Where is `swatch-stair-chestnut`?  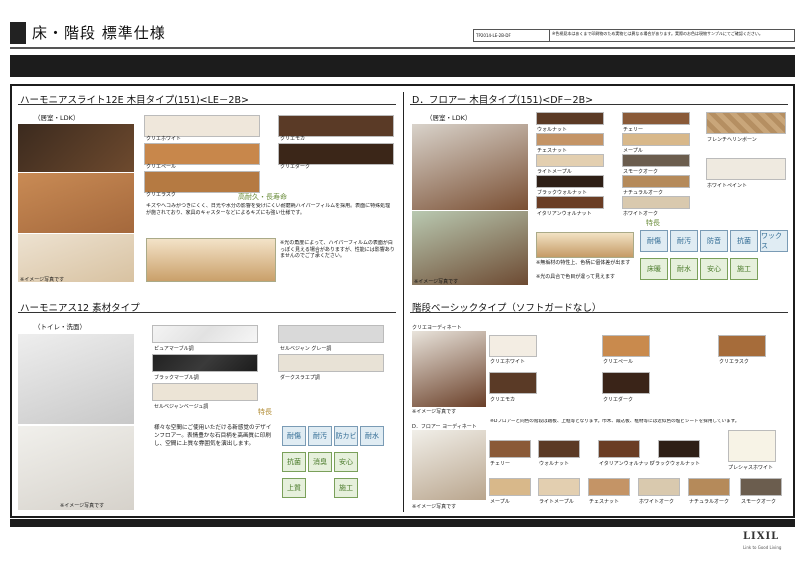
swatch-stair-chestnut is located at coordinates (609, 487).